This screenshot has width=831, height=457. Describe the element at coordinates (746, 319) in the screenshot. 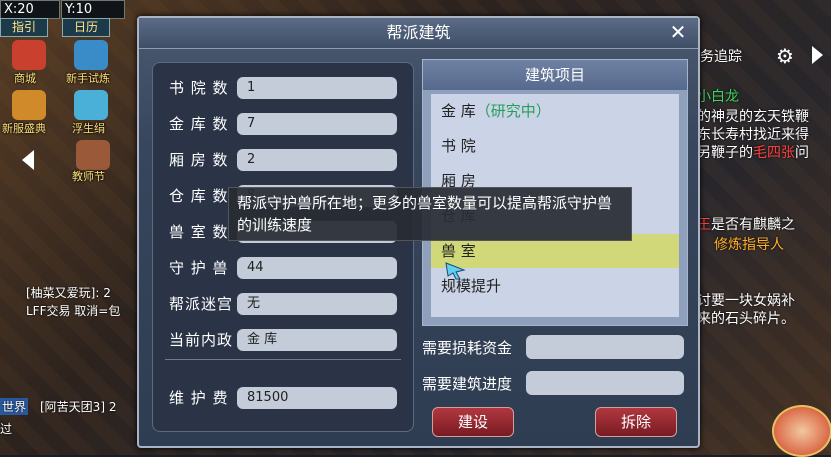

I see `quest-line: 来的石头碎片。` at that location.